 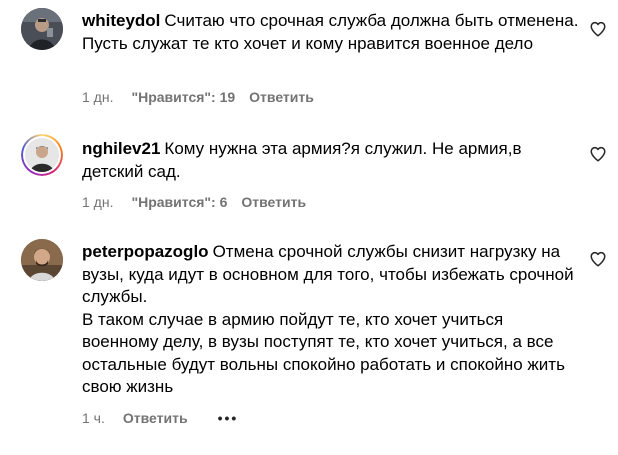 I want to click on comment-time: 1 ч., so click(x=93, y=418).